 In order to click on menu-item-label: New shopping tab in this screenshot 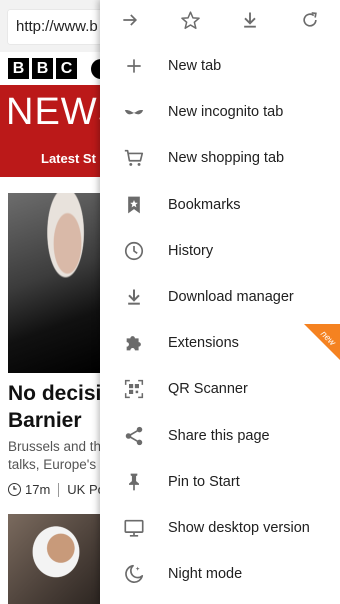, I will do `click(226, 158)`.